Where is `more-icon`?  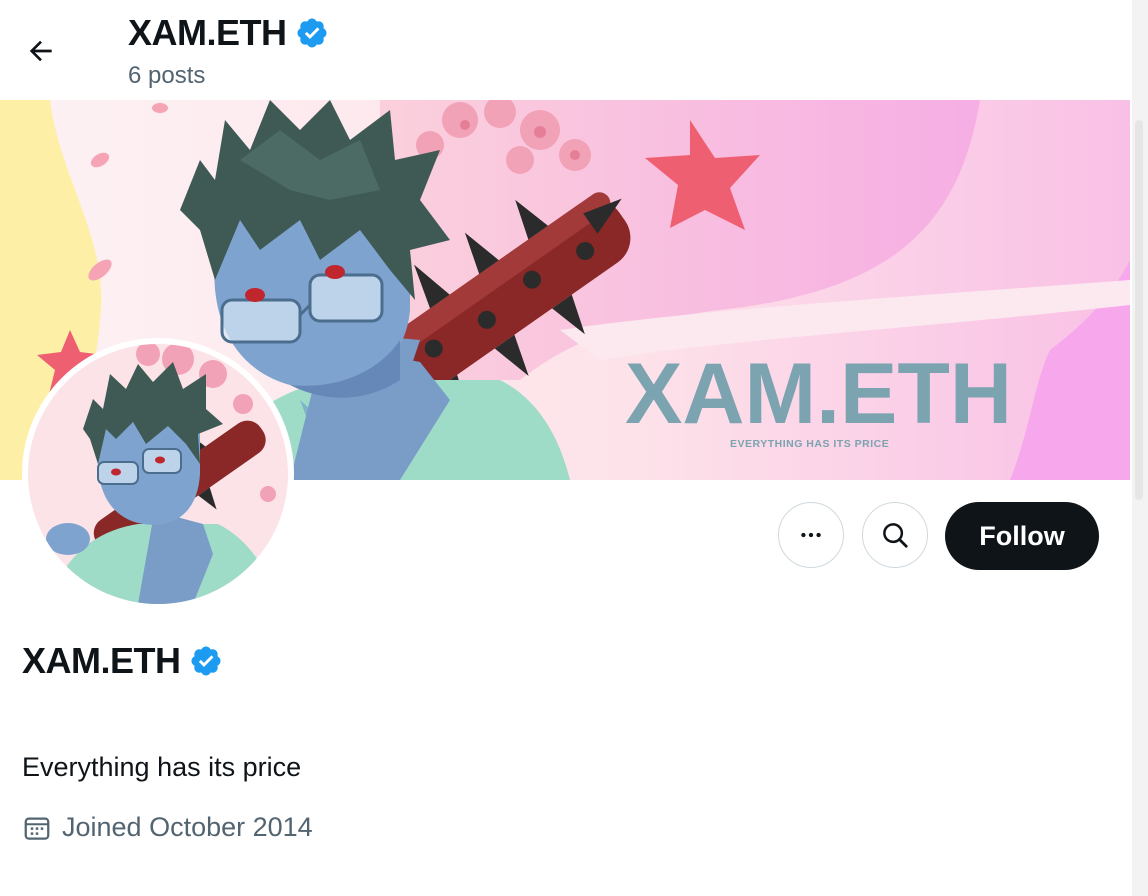
more-icon is located at coordinates (811, 535).